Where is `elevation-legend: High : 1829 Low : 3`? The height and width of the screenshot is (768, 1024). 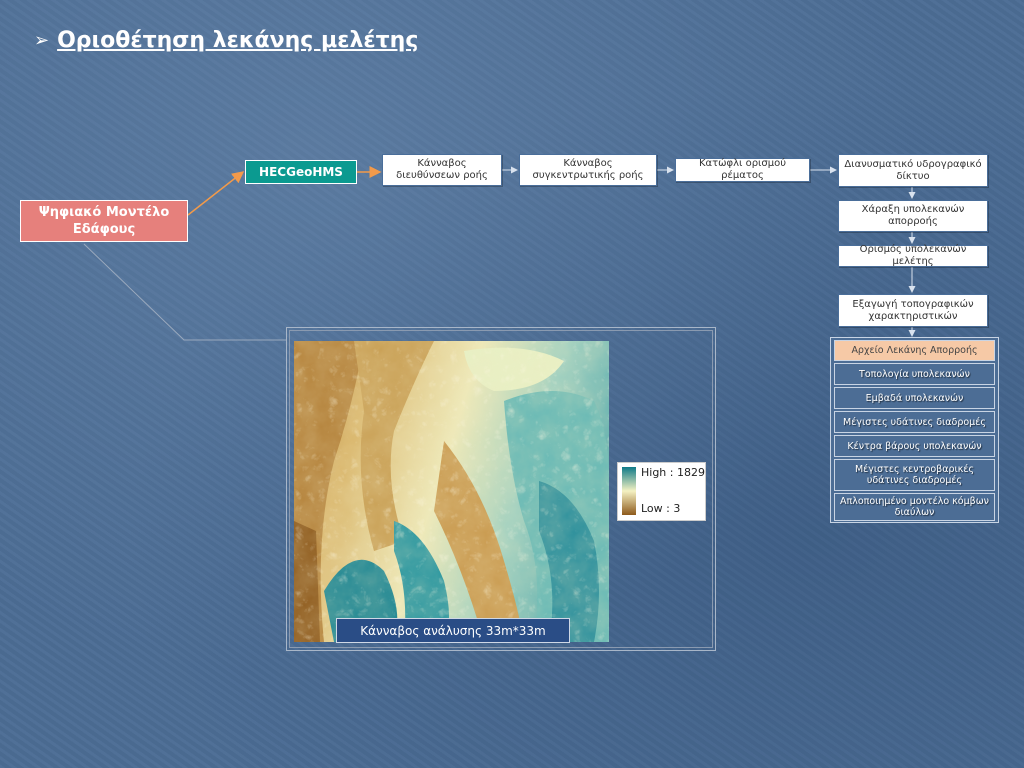
elevation-legend: High : 1829 Low : 3 is located at coordinates (661, 491).